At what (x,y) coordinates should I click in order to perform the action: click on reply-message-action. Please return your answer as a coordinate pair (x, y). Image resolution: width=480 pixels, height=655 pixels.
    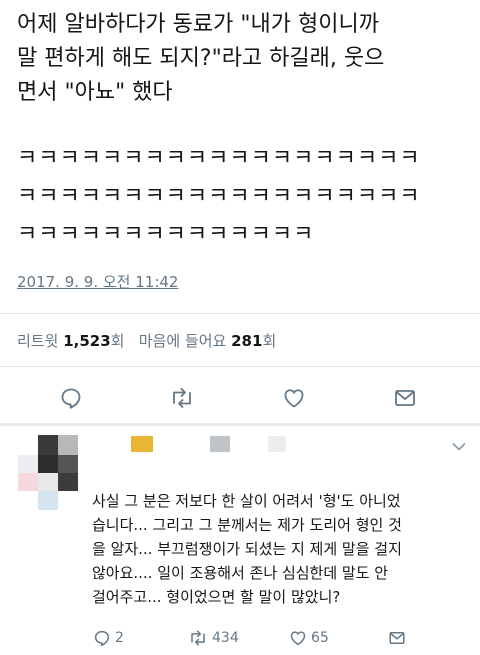
    Looking at the image, I should click on (397, 638).